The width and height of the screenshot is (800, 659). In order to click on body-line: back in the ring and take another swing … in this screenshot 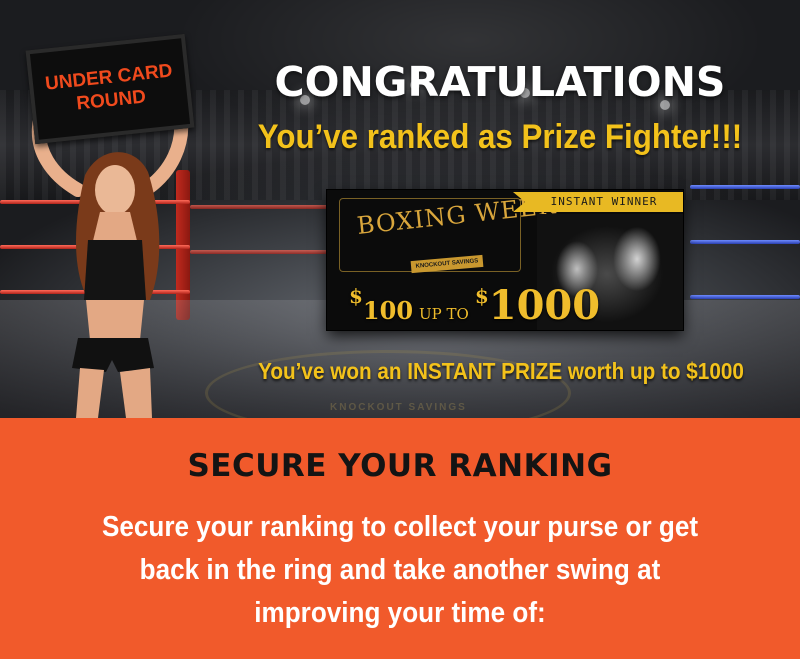, I will do `click(400, 570)`.